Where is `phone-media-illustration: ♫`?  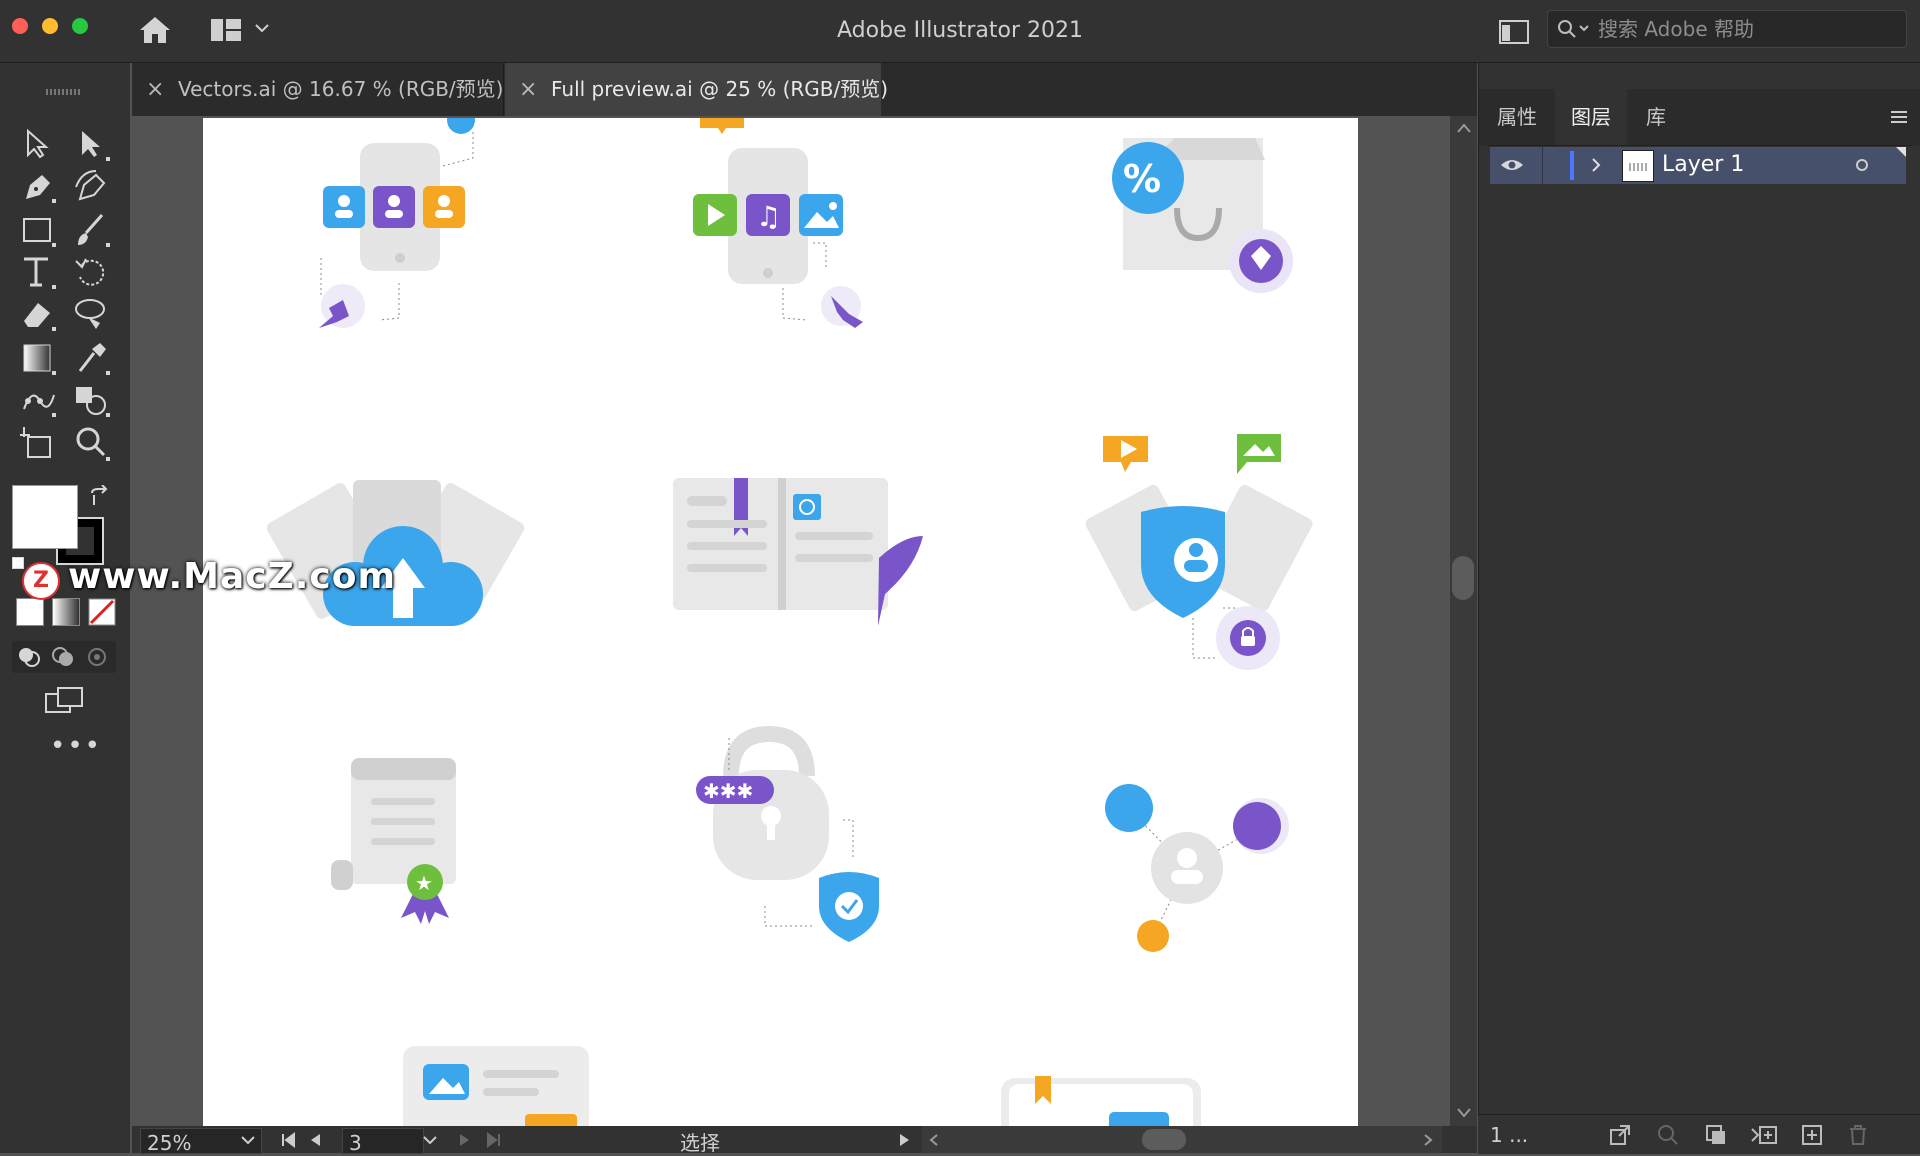
phone-media-illustration: ♫ is located at coordinates (778, 223).